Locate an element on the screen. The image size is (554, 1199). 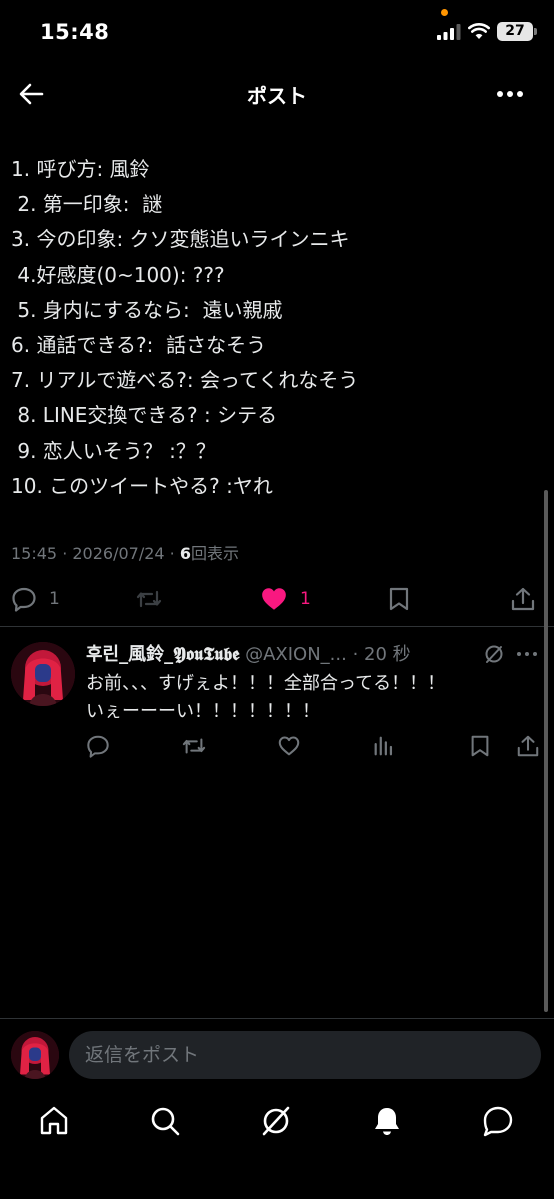
reply-count: 1 is located at coordinates (54, 599).